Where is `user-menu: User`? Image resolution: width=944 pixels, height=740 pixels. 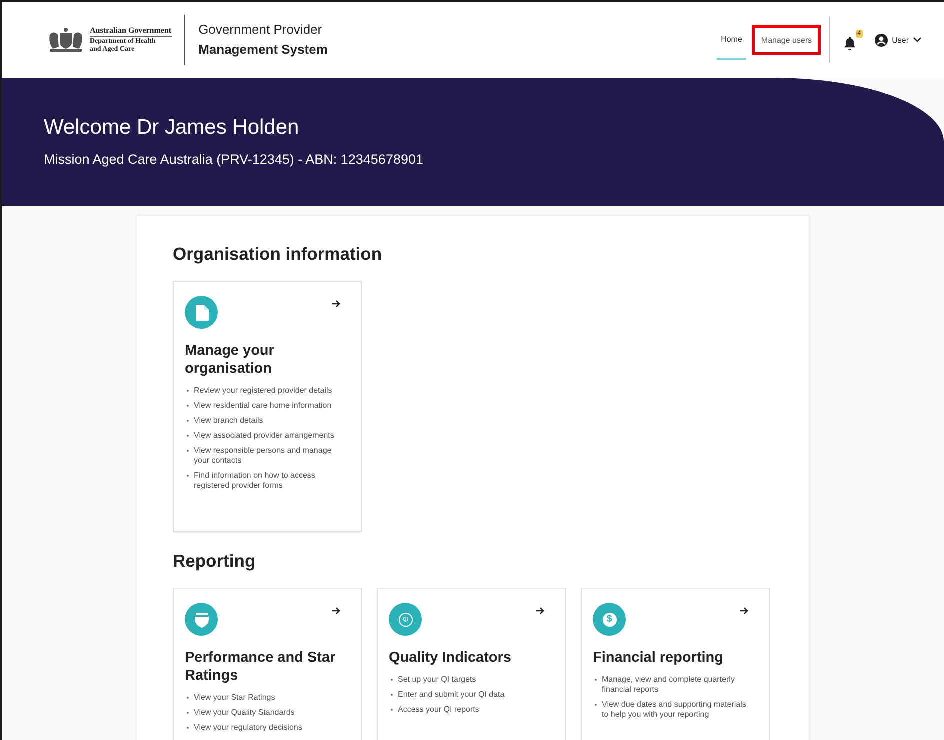 user-menu: User is located at coordinates (898, 40).